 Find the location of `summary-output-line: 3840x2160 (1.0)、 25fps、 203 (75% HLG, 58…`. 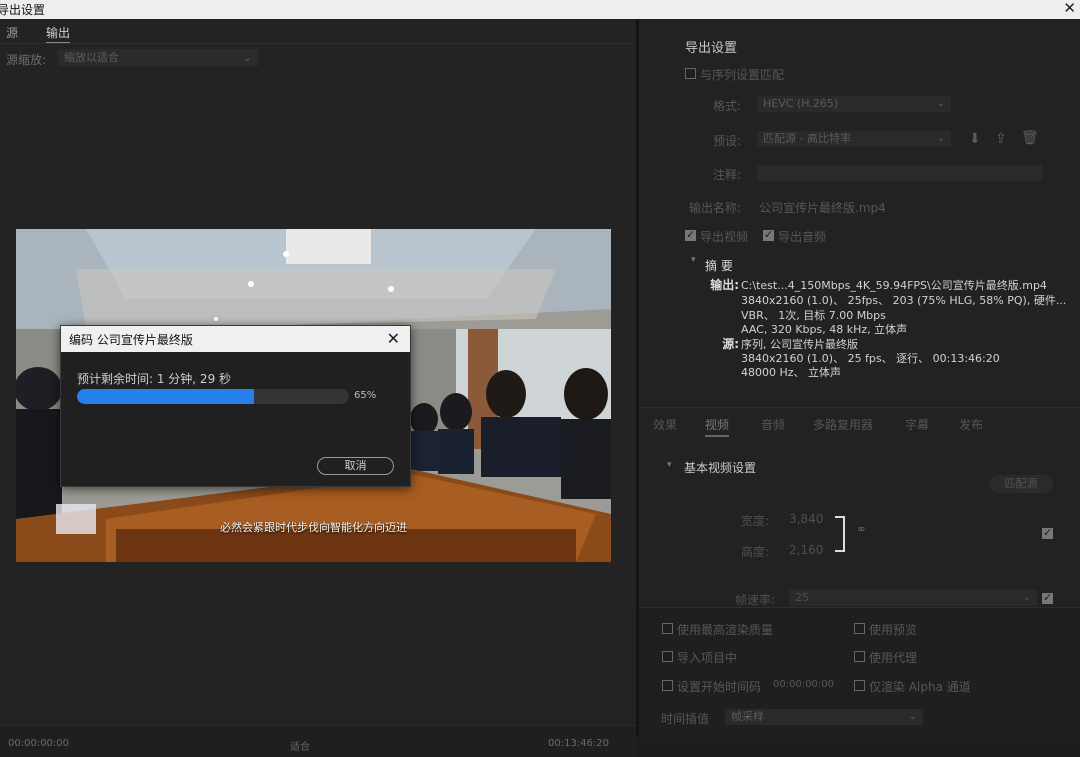

summary-output-line: 3840x2160 (1.0)、 25fps、 203 (75% HLG, 58… is located at coordinates (904, 300).